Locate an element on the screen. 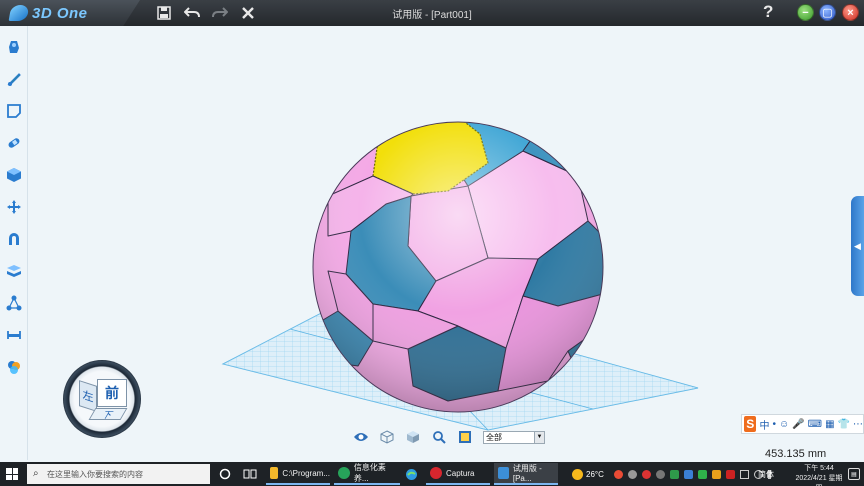  task-view-icon is located at coordinates (250, 474).